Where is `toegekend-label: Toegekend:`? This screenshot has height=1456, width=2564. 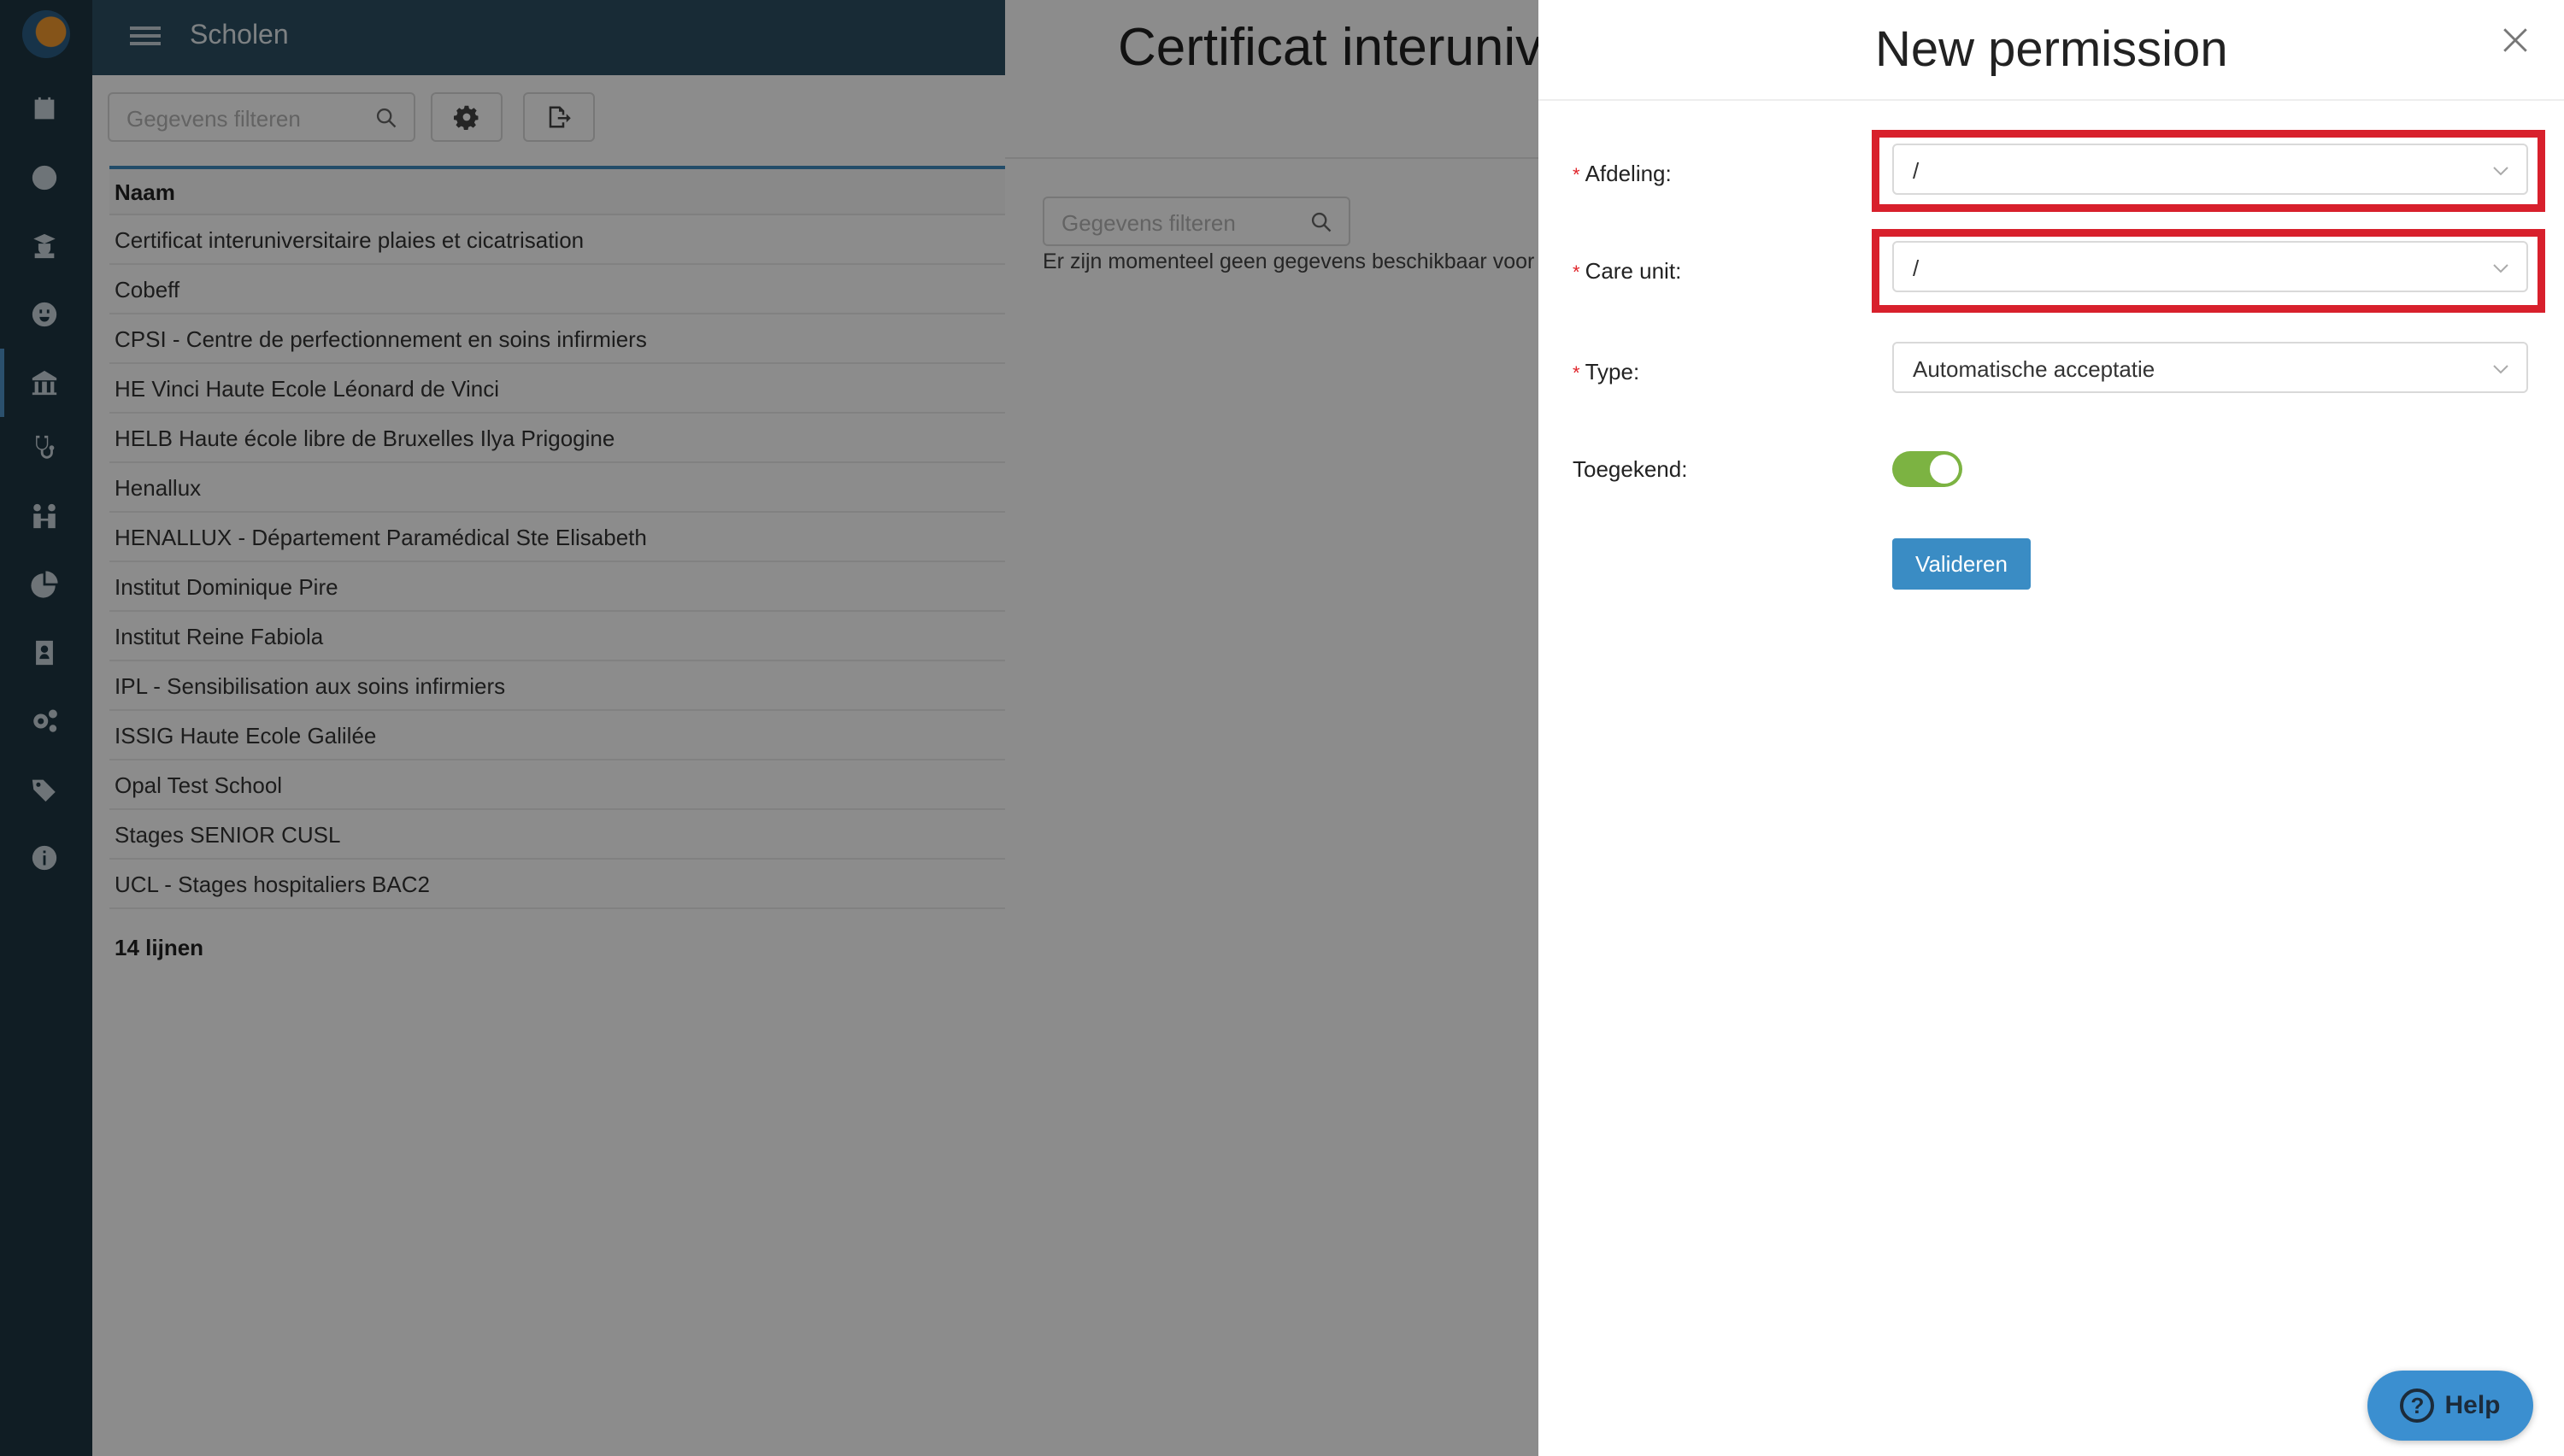
toegekend-label: Toegekend: is located at coordinates (1630, 469).